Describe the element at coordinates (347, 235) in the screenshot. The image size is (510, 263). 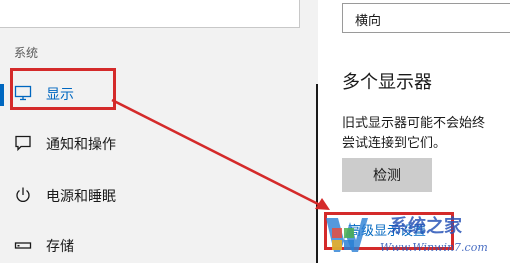
I see `watermark-logo` at that location.